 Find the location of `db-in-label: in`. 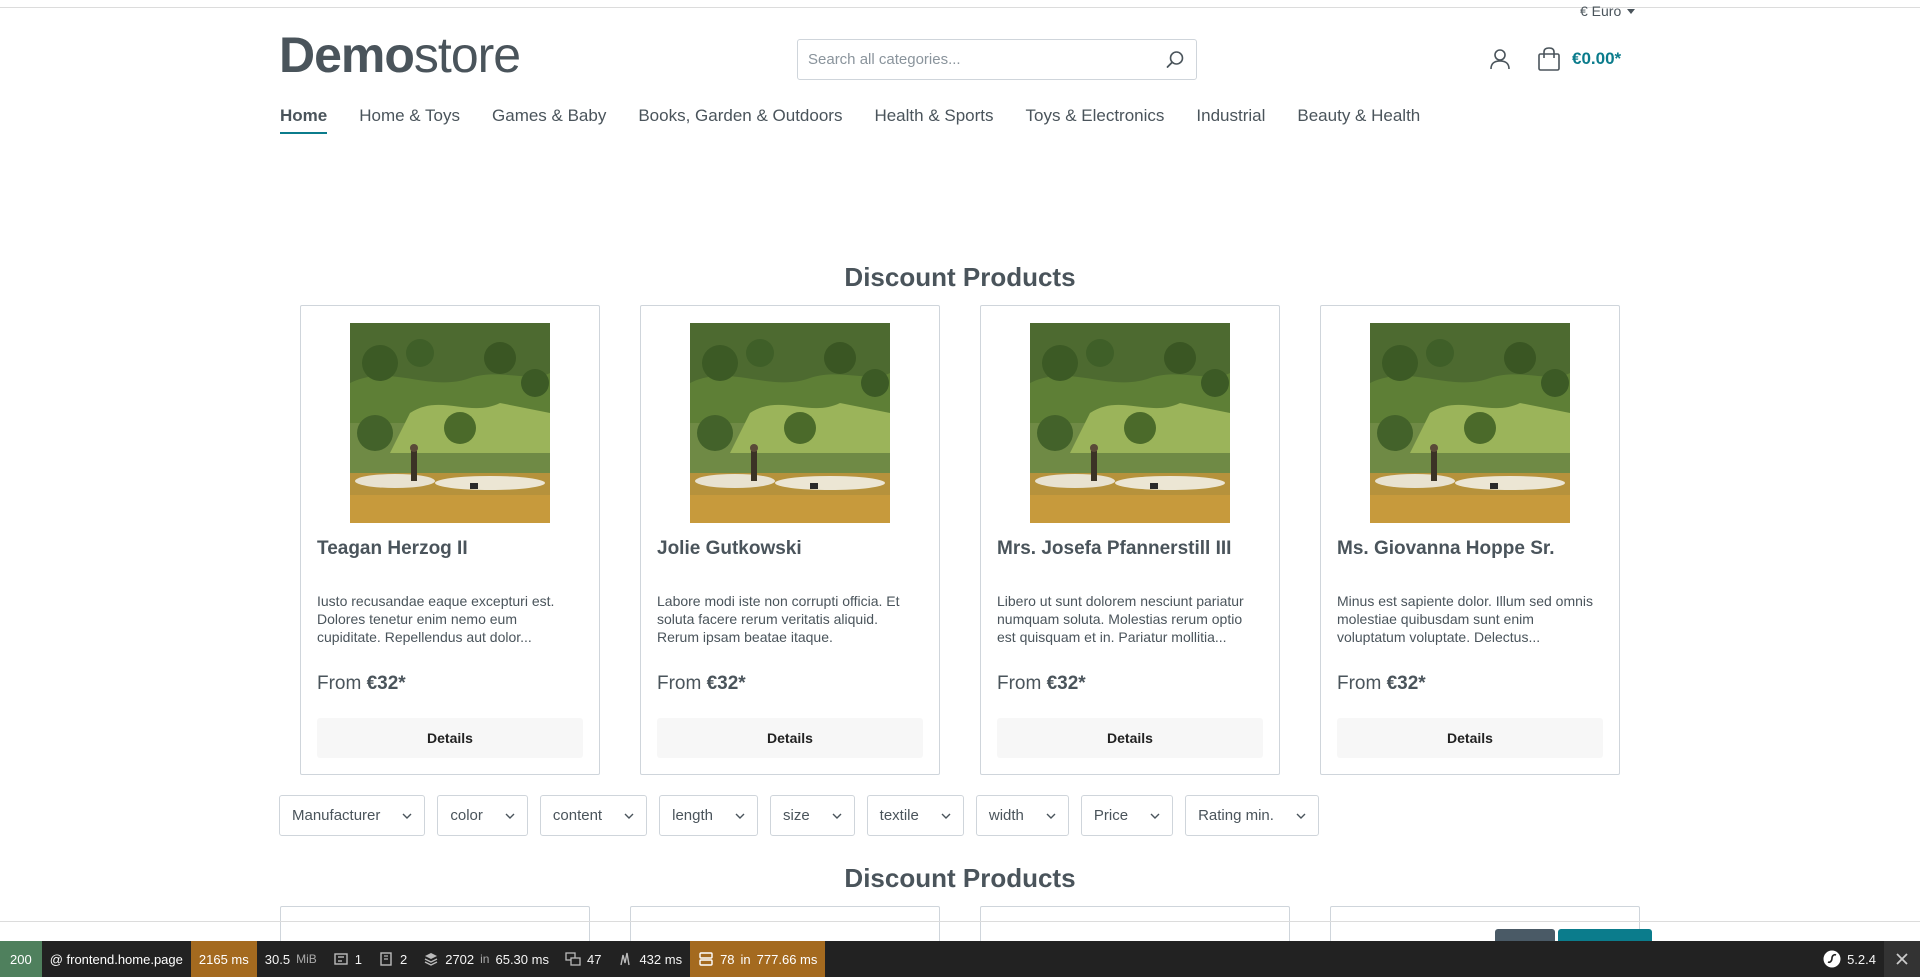

db-in-label: in is located at coordinates (485, 959).